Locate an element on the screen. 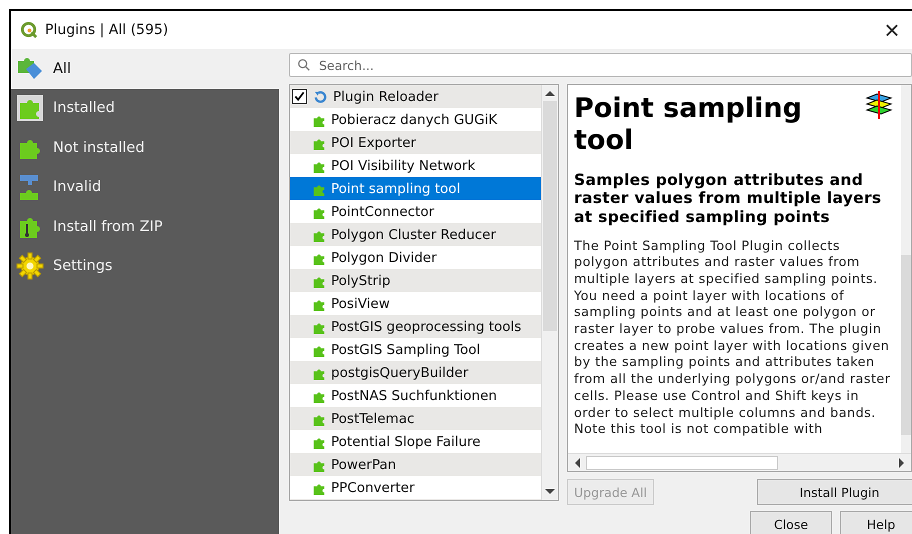 This screenshot has height=534, width=912. window-title: Plugins | All (595) is located at coordinates (106, 30).